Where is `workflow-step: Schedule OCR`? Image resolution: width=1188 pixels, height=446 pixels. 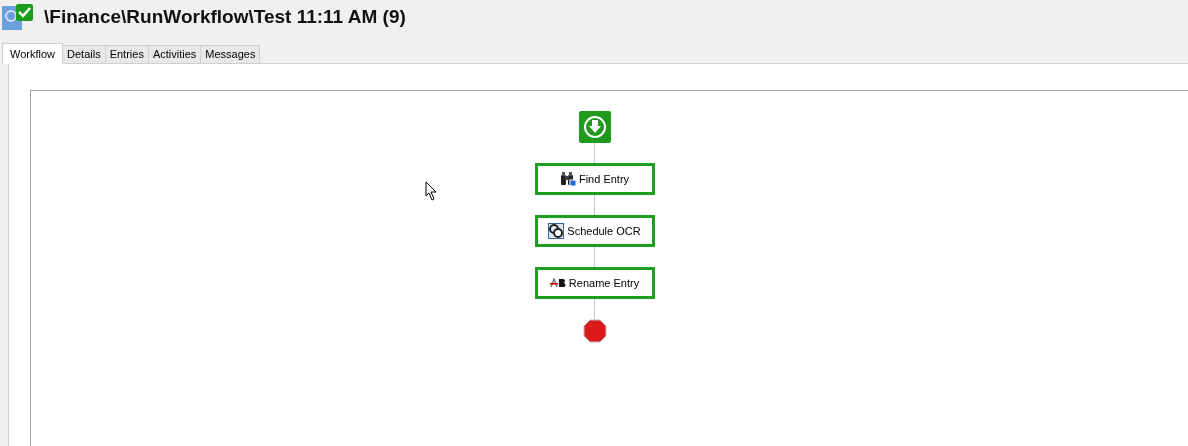 workflow-step: Schedule OCR is located at coordinates (594, 231).